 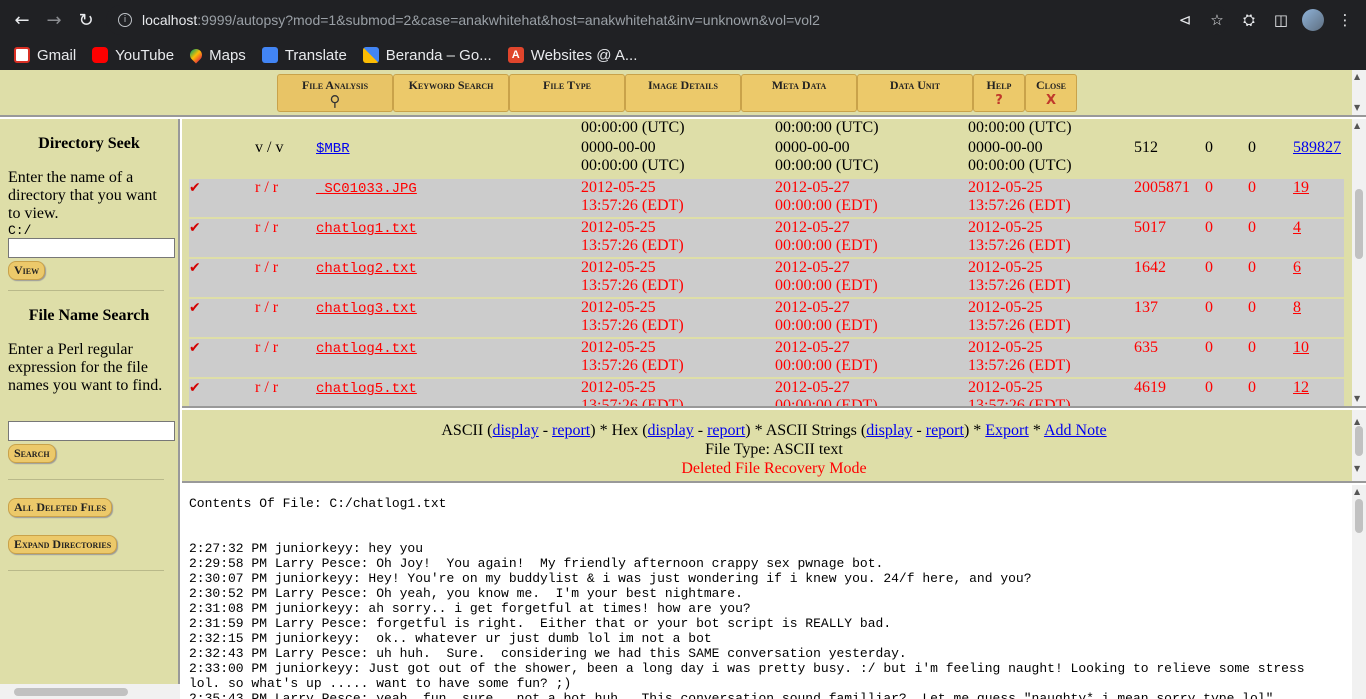 I want to click on meta-link: 4, so click(x=1297, y=227).